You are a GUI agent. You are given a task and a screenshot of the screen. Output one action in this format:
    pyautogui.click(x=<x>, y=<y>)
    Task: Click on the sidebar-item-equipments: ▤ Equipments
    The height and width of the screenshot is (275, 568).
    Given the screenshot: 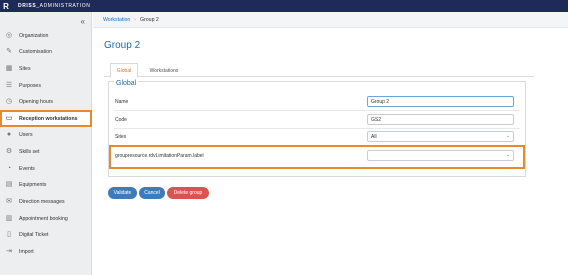 What is the action you would take?
    pyautogui.click(x=46, y=185)
    